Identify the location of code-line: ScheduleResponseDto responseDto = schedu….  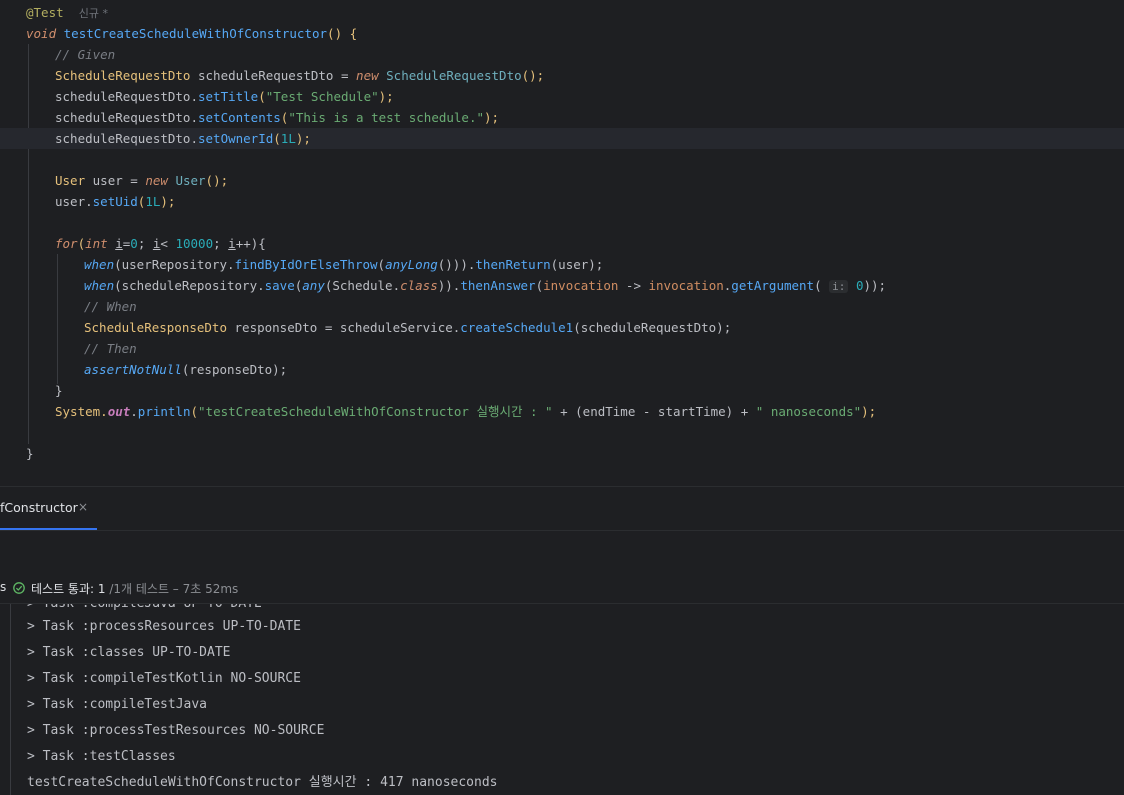
(365, 327).